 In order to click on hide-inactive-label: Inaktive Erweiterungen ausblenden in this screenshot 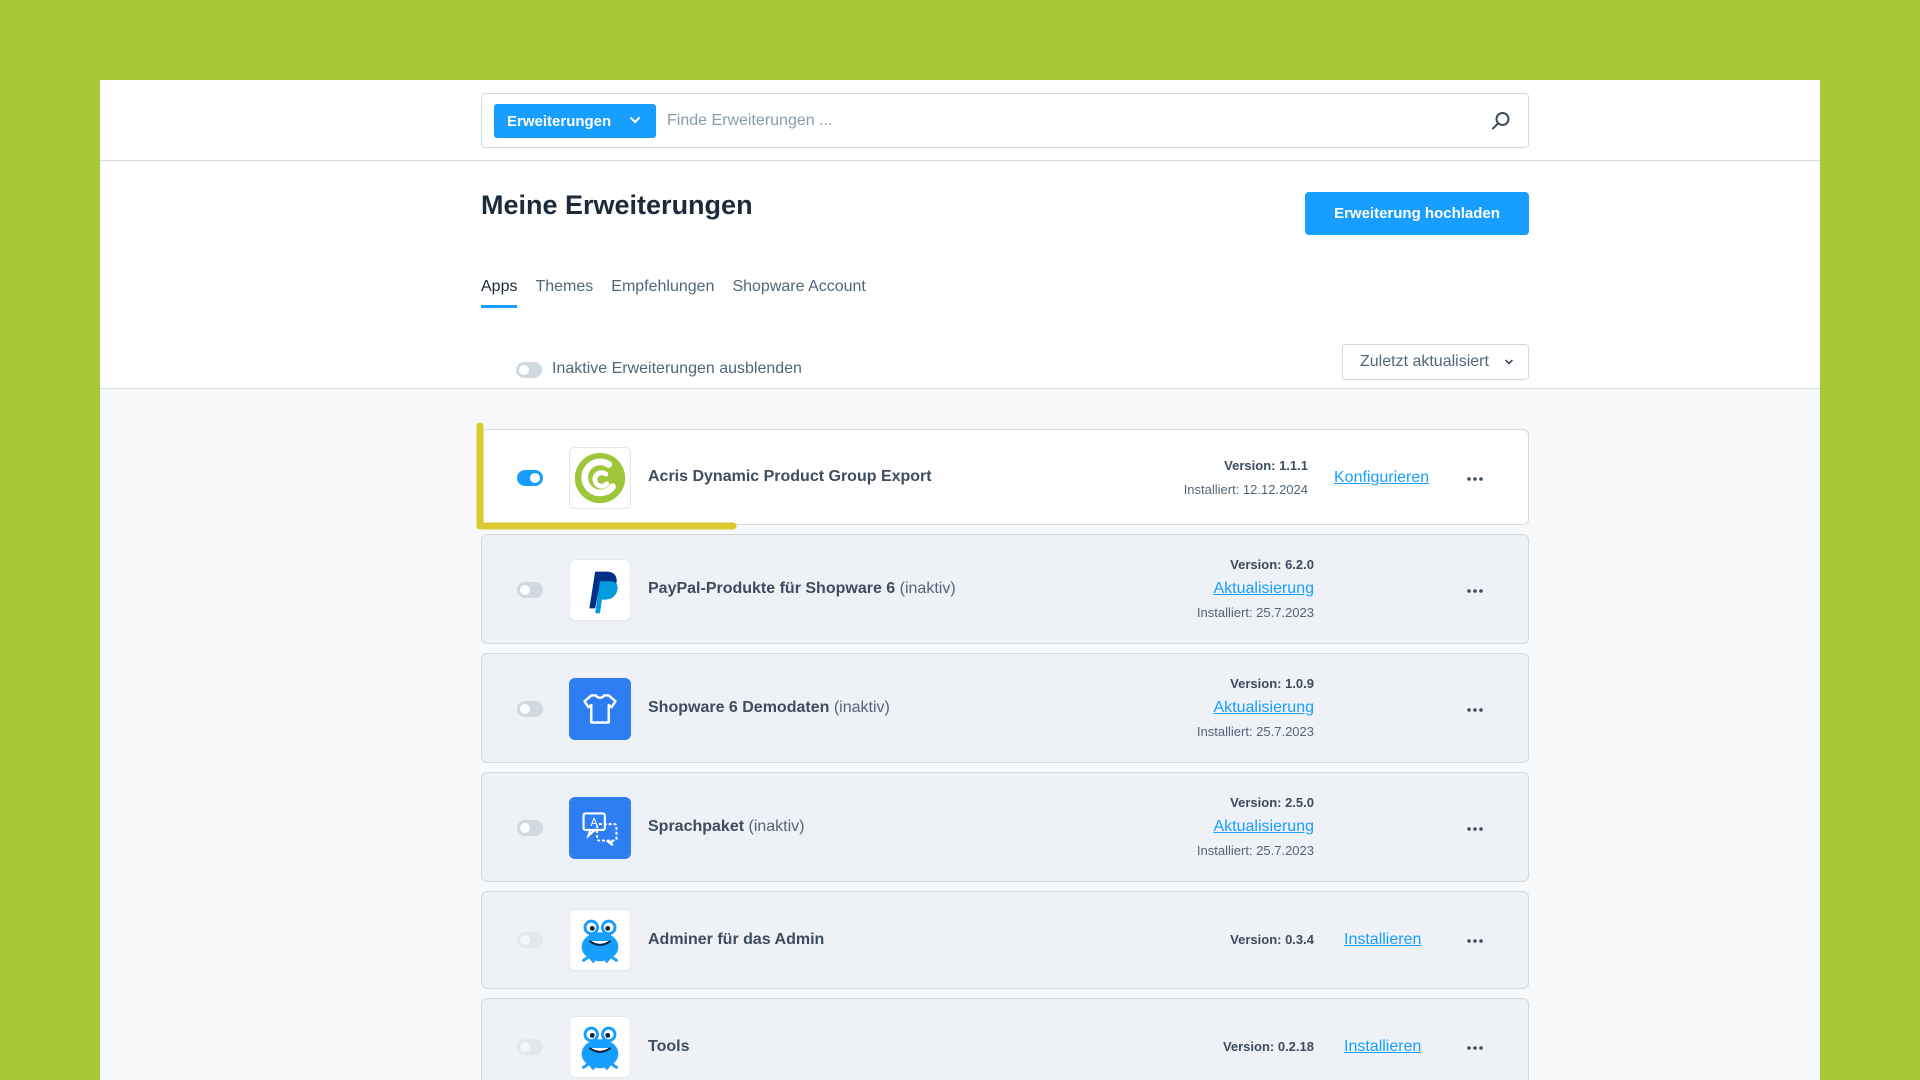, I will do `click(677, 368)`.